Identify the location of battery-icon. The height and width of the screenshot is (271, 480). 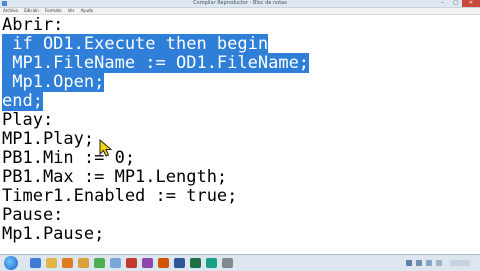
(439, 263).